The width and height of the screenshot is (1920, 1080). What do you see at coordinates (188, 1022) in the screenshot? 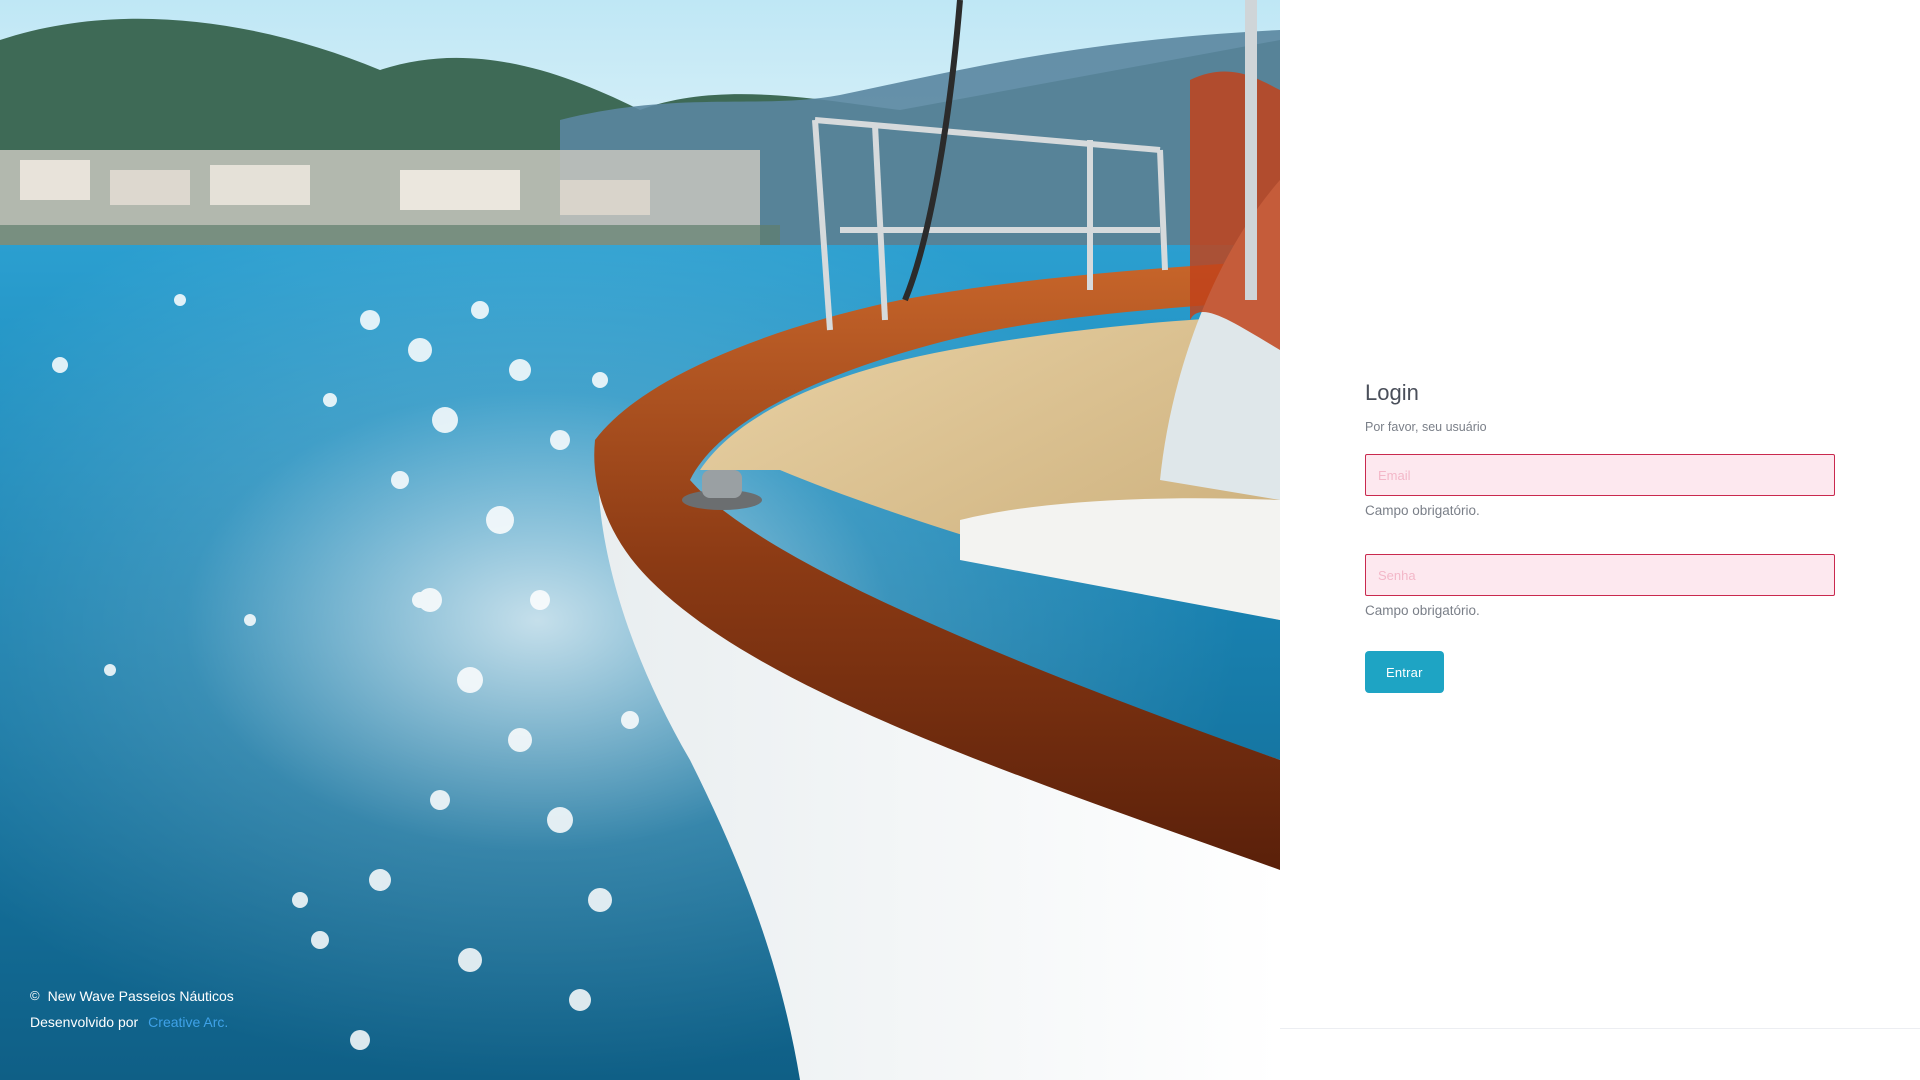
I see `developer-link: Creative Arc.` at bounding box center [188, 1022].